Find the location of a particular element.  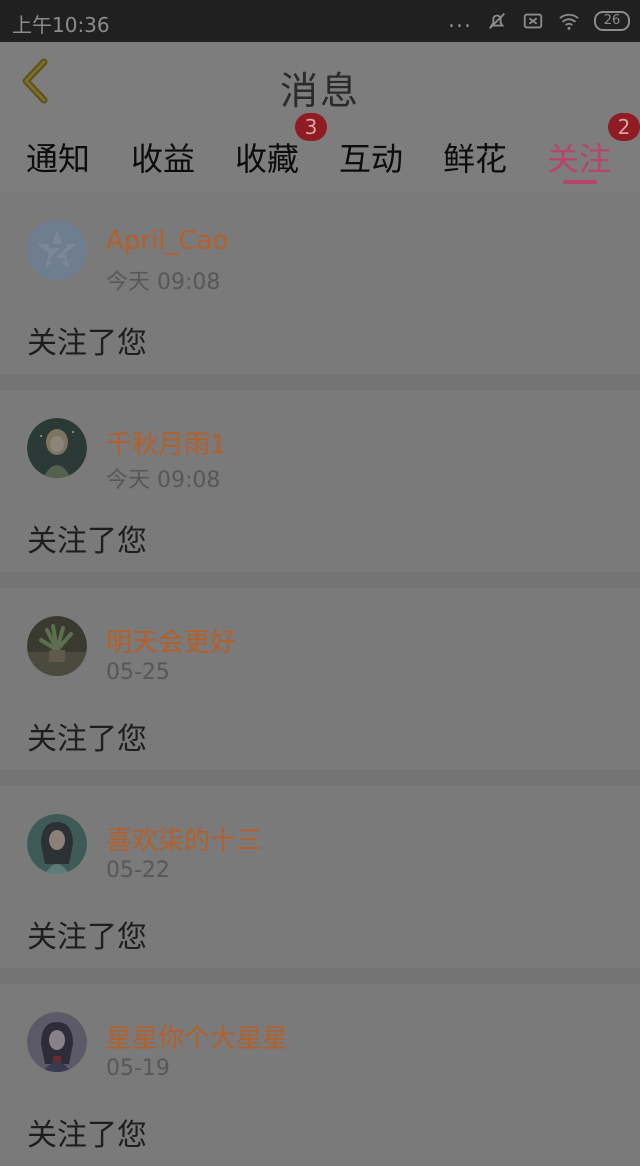

nav-header: 消息 is located at coordinates (320, 82).